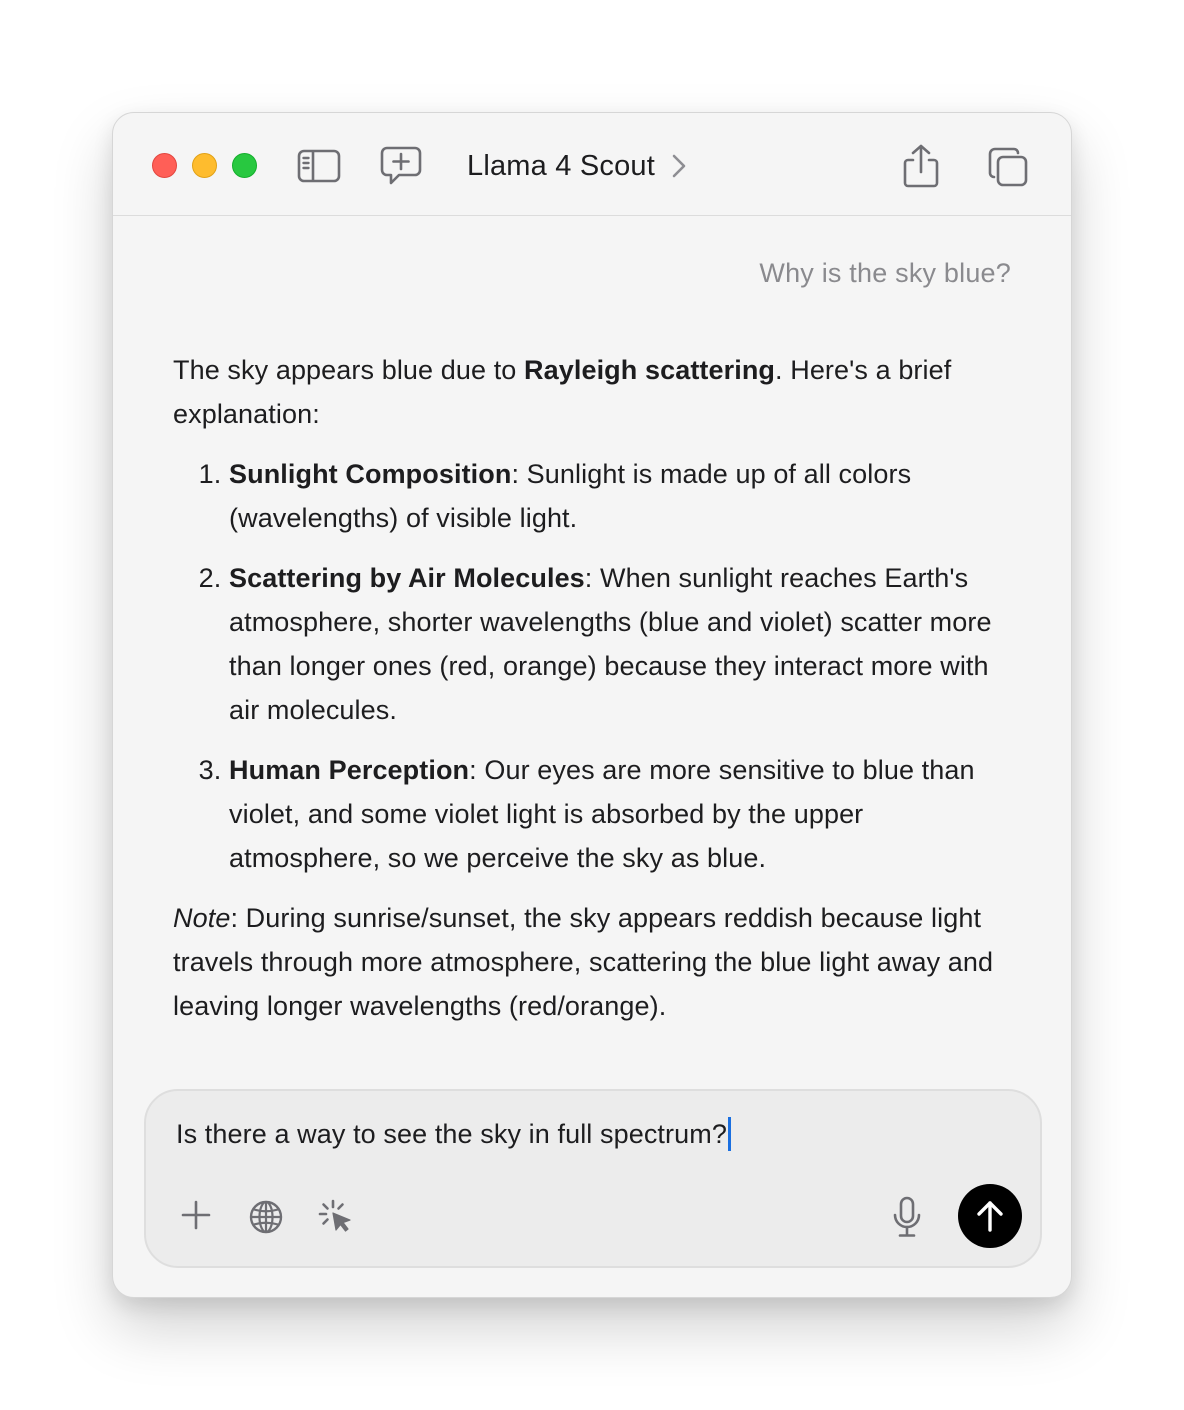 The width and height of the screenshot is (1184, 1410). What do you see at coordinates (921, 166) in the screenshot?
I see `share-icon` at bounding box center [921, 166].